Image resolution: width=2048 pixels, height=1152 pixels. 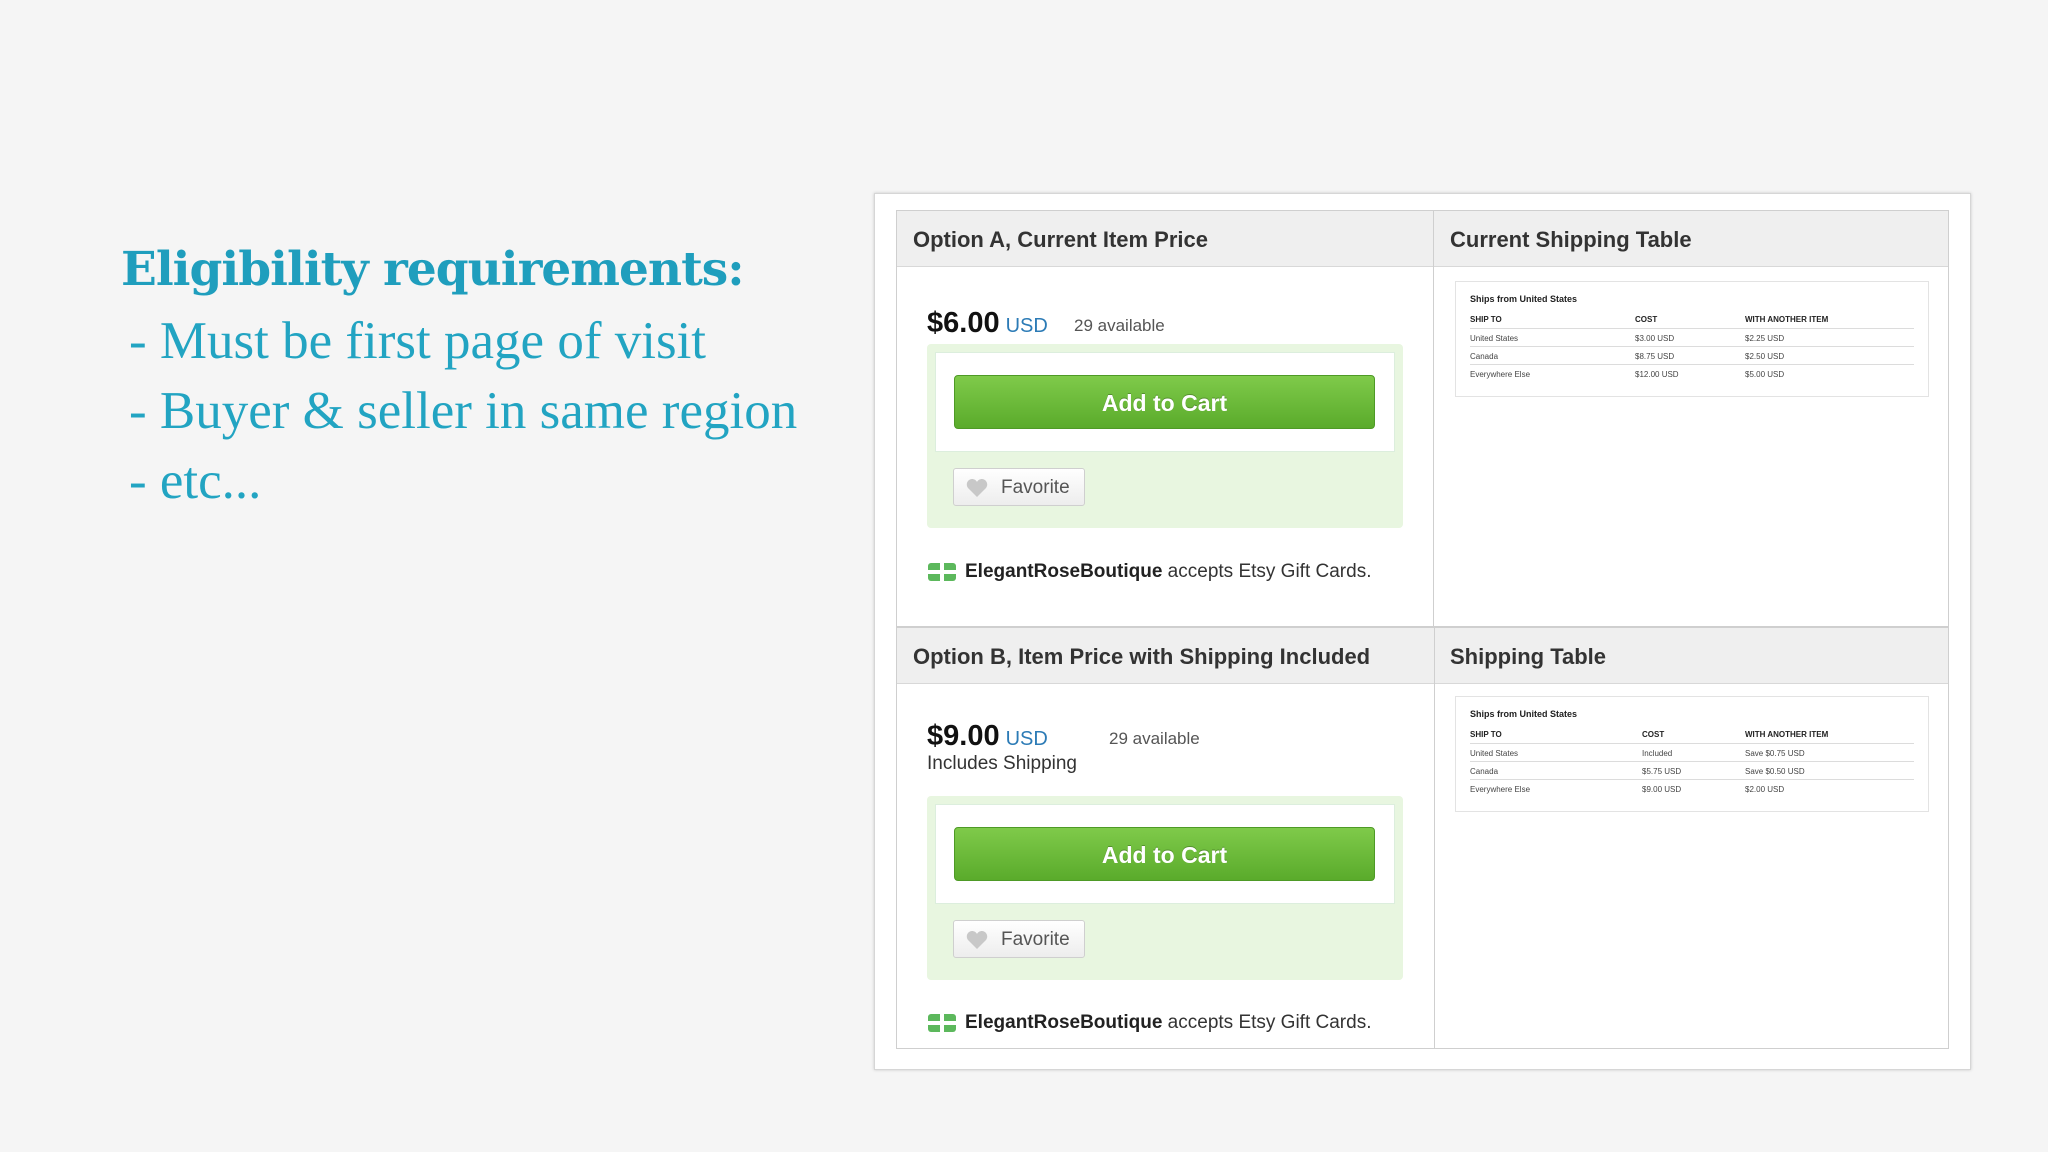 I want to click on price-line: $6.00 USD, so click(x=987, y=323).